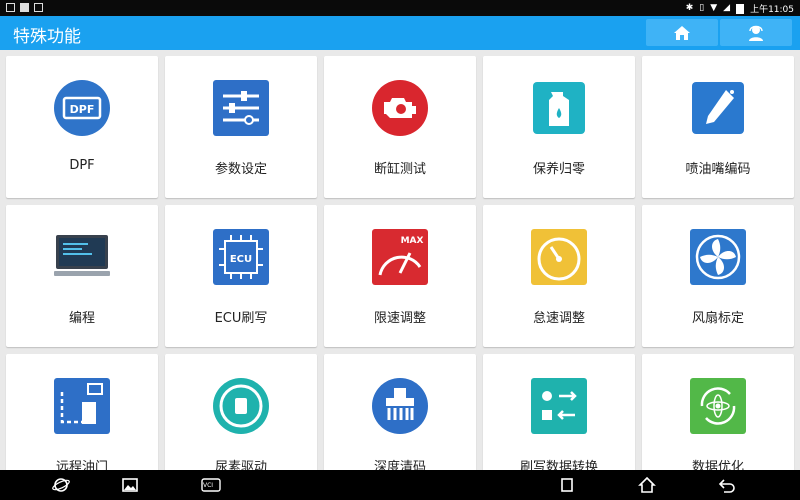 The width and height of the screenshot is (800, 500). I want to click on tile-idle-adjust: 怠速调整, so click(559, 276).